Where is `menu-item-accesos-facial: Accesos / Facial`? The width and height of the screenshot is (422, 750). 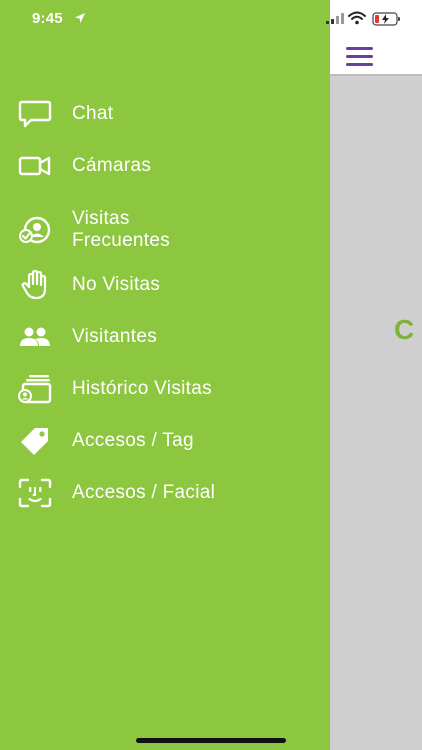 menu-item-accesos-facial: Accesos / Facial is located at coordinates (165, 493).